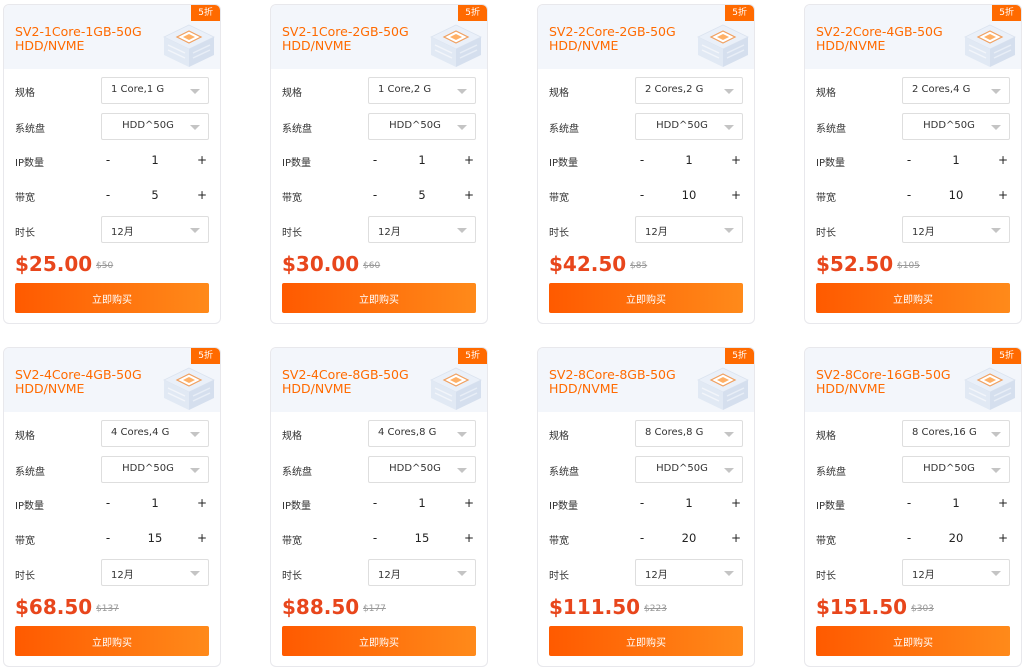 Image resolution: width=1024 pixels, height=671 pixels. I want to click on plan-title: SV2-1Core-2GB-50G HDD/NVME, so click(345, 38).